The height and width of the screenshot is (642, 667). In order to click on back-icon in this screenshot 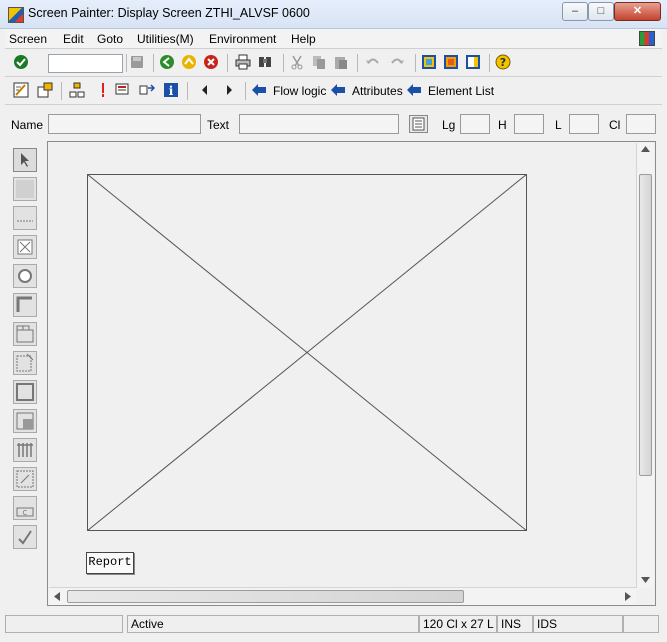, I will do `click(167, 62)`.